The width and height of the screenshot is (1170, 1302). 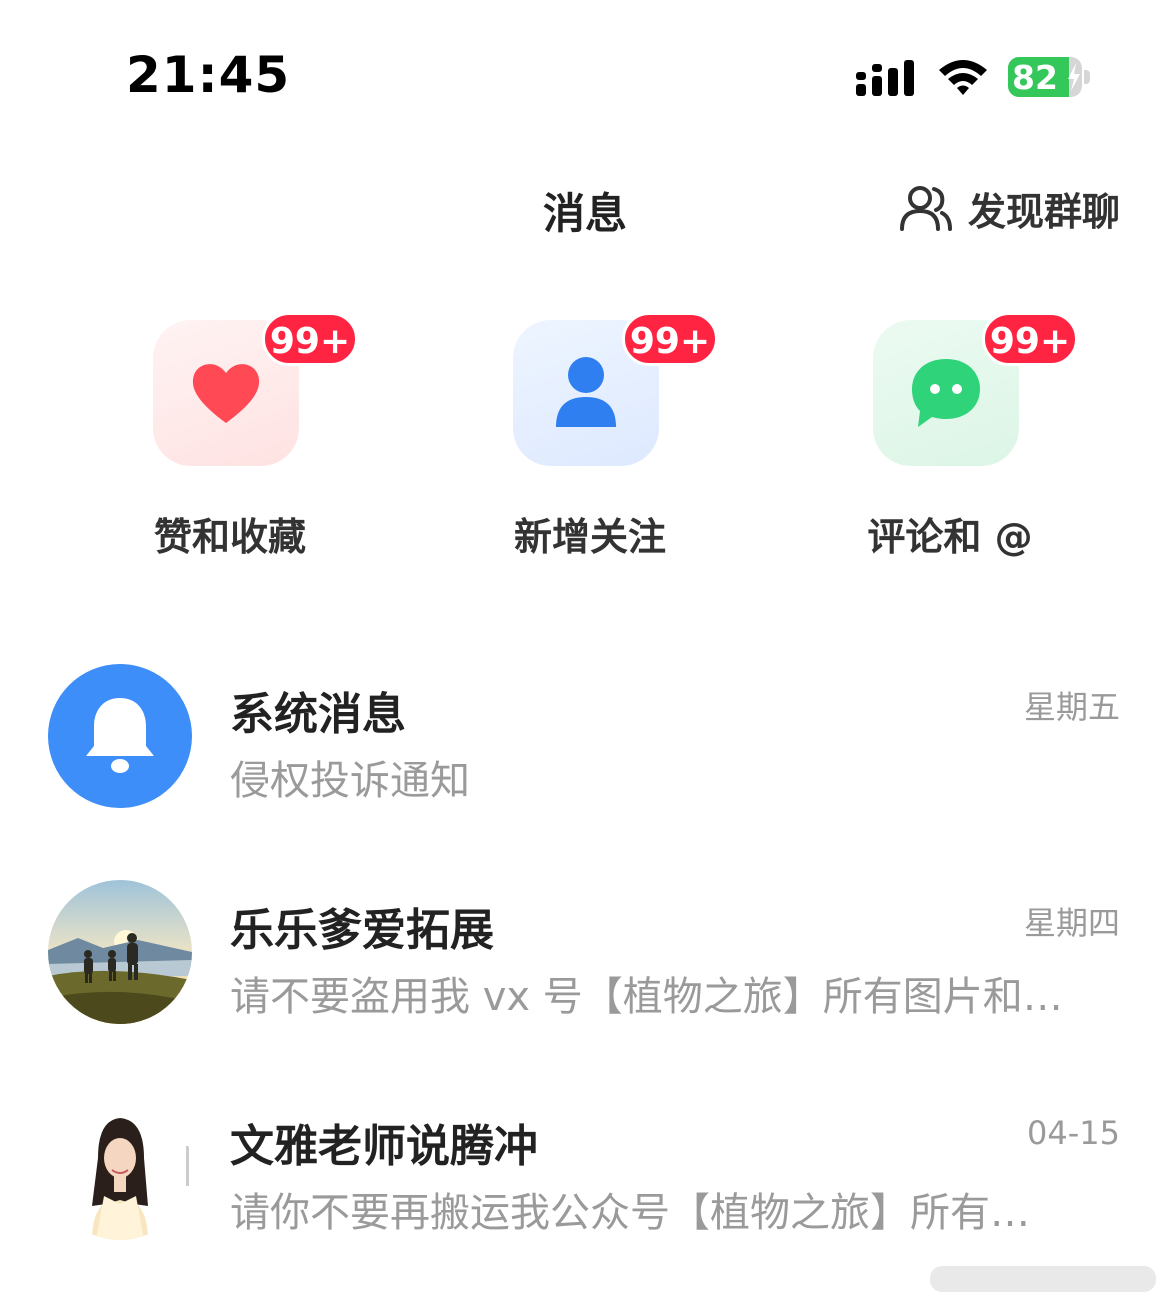 I want to click on message-sender: 乐乐爹爱拓展, so click(x=362, y=930).